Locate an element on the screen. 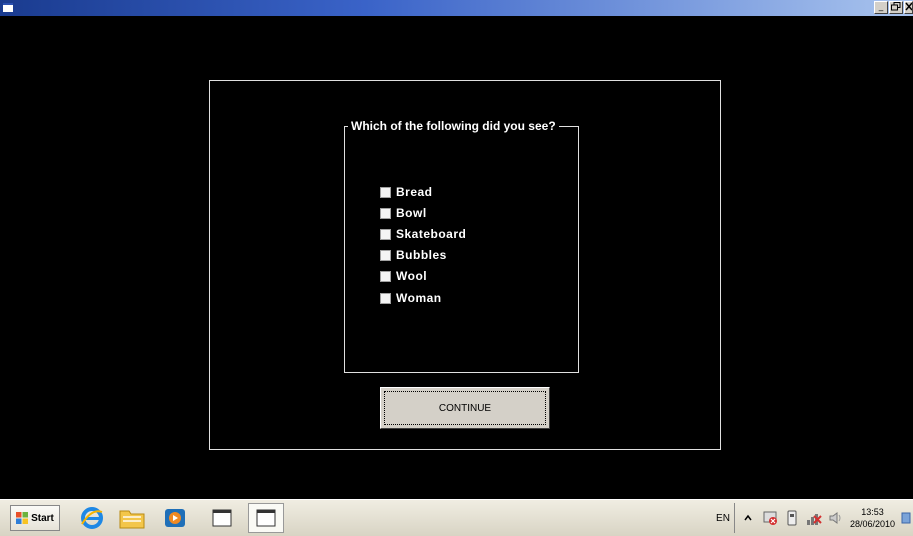 This screenshot has width=913, height=536. option-wool: Wool is located at coordinates (403, 276).